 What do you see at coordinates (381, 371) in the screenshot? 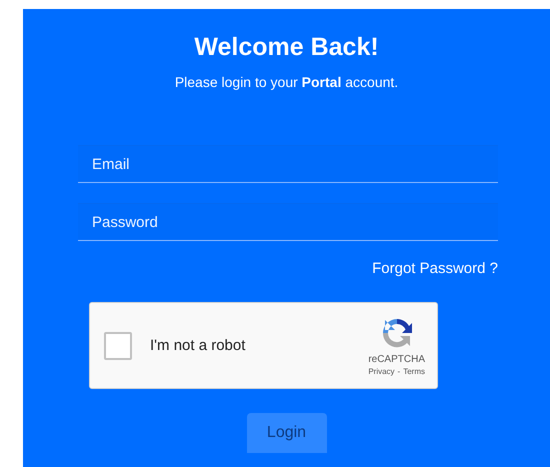
I see `privacy-link: Privacy` at bounding box center [381, 371].